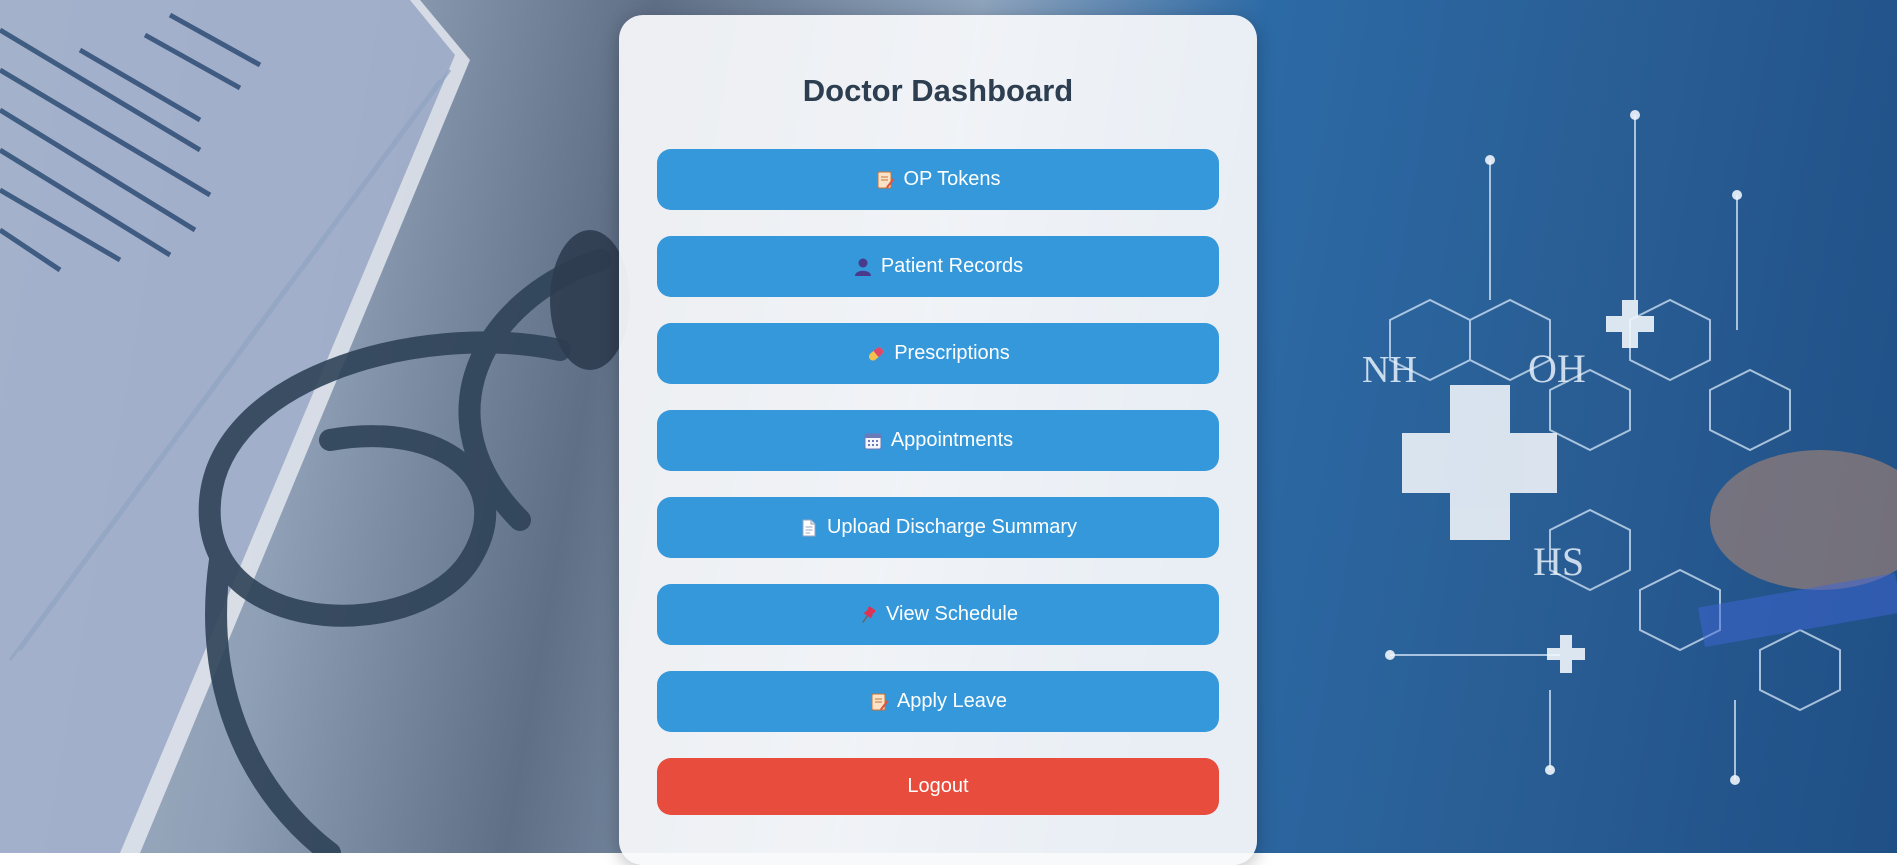  Describe the element at coordinates (873, 441) in the screenshot. I see `calendar-icon` at that location.